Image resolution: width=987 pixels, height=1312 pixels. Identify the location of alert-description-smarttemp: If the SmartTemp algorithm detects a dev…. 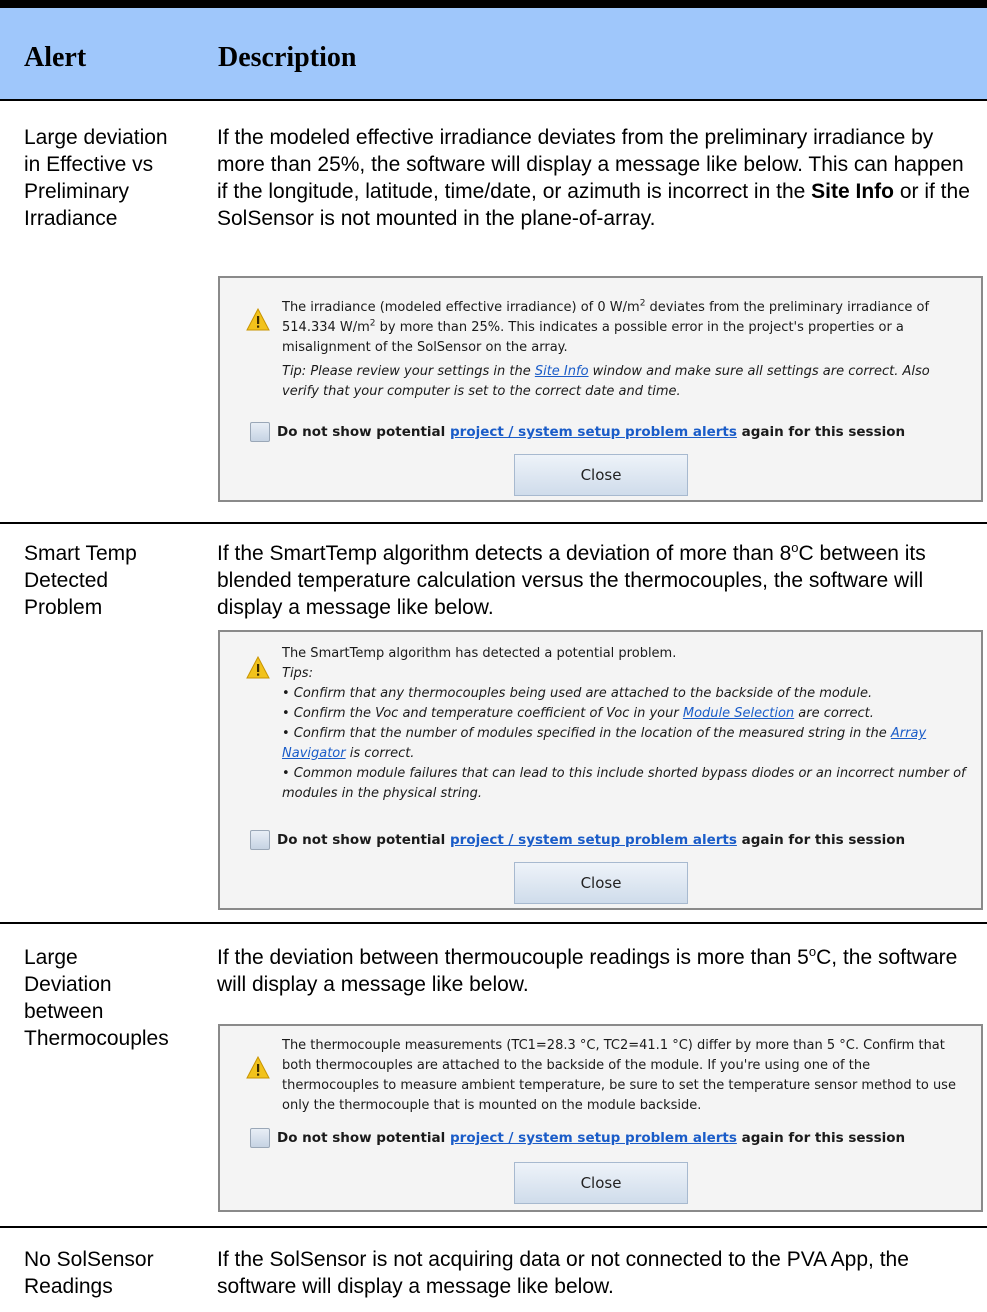
(597, 580).